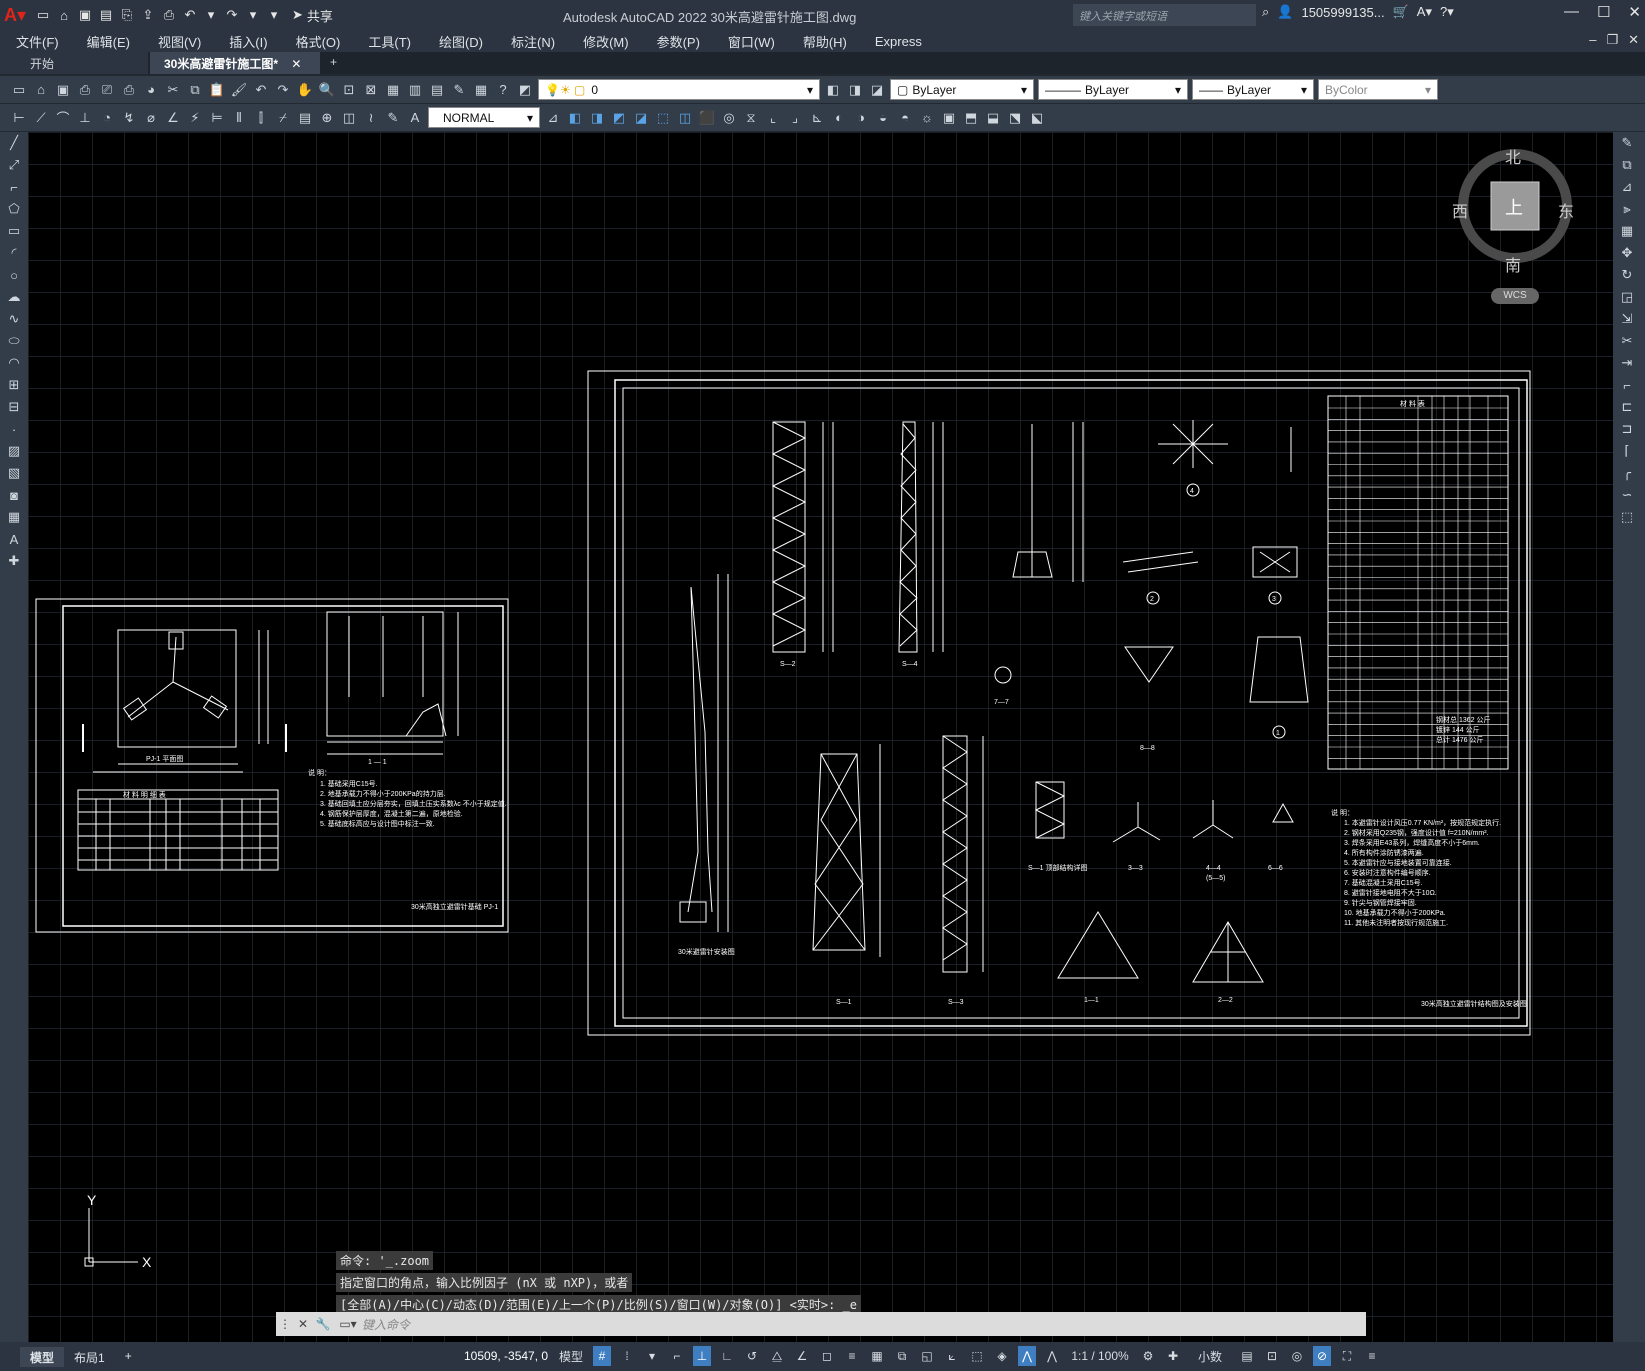 The image size is (1645, 1371). What do you see at coordinates (952, 1356) in the screenshot?
I see `dynamic-ucs-icon: ⟀` at bounding box center [952, 1356].